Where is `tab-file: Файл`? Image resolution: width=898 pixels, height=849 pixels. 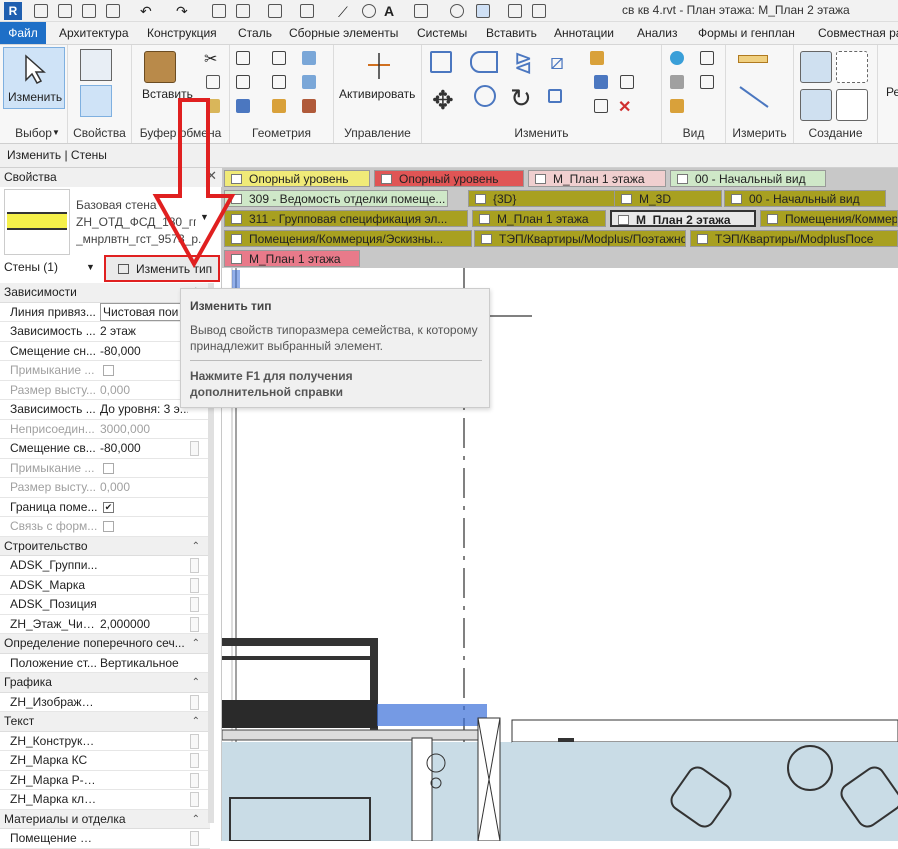
tab-file: Файл is located at coordinates (23, 33).